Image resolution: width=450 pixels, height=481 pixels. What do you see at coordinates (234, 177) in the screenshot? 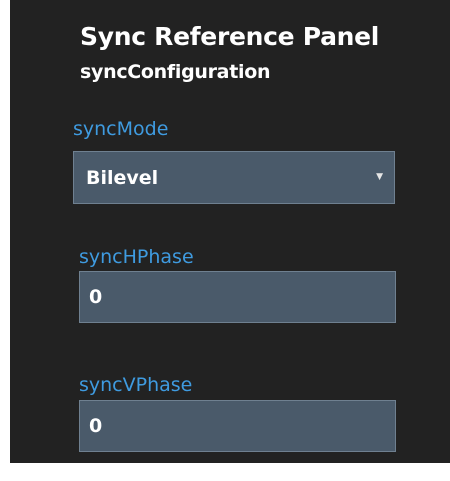
I see `sync-mode-select: Bilevel ▼` at bounding box center [234, 177].